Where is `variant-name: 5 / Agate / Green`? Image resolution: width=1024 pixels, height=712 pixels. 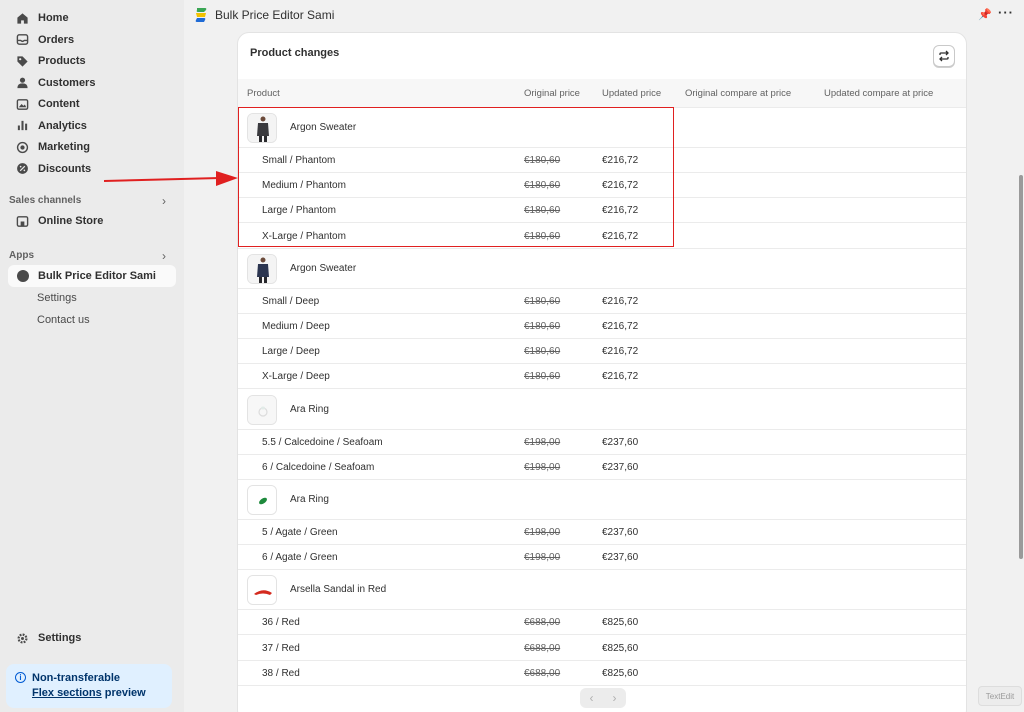 variant-name: 5 / Agate / Green is located at coordinates (300, 532).